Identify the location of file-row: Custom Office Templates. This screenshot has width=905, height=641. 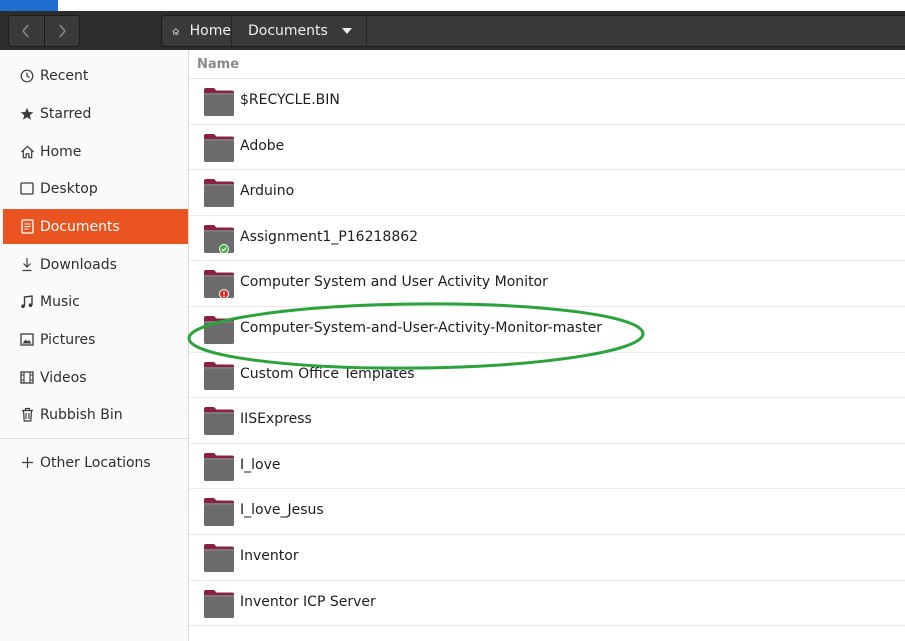
(547, 376).